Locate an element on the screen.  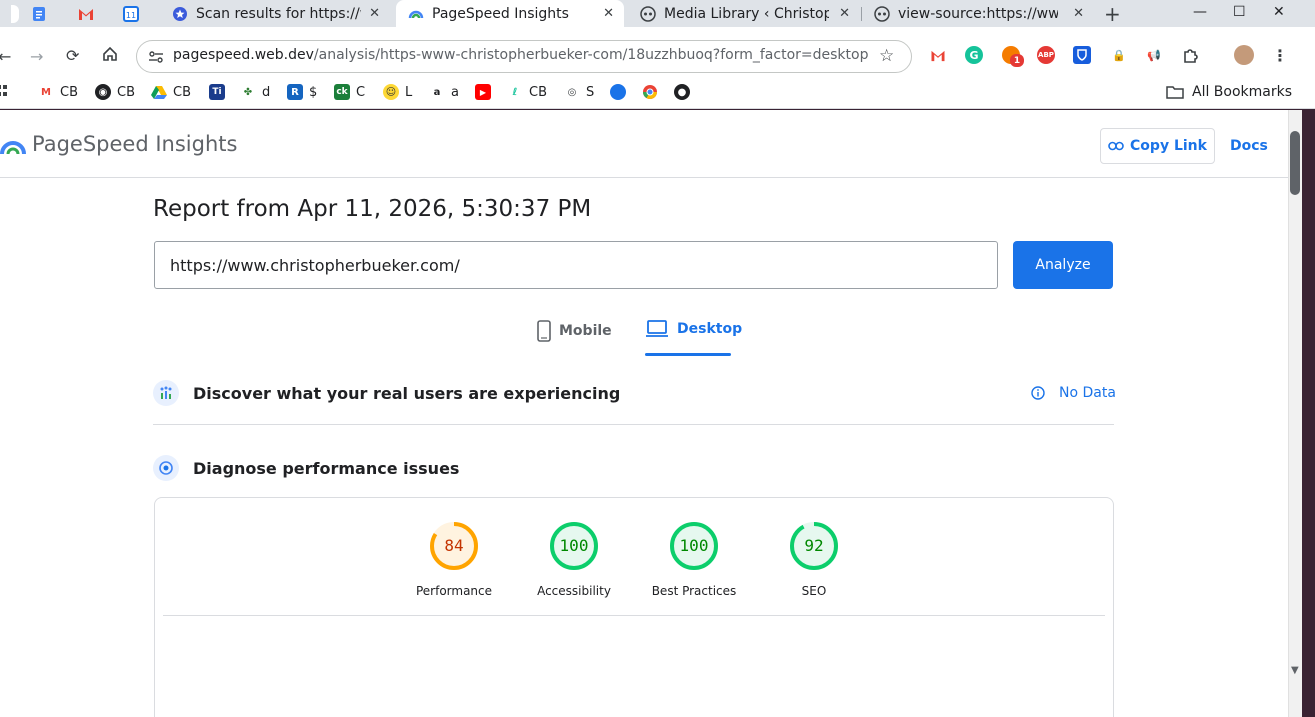
bookmark-item: ck C is located at coordinates (349, 92).